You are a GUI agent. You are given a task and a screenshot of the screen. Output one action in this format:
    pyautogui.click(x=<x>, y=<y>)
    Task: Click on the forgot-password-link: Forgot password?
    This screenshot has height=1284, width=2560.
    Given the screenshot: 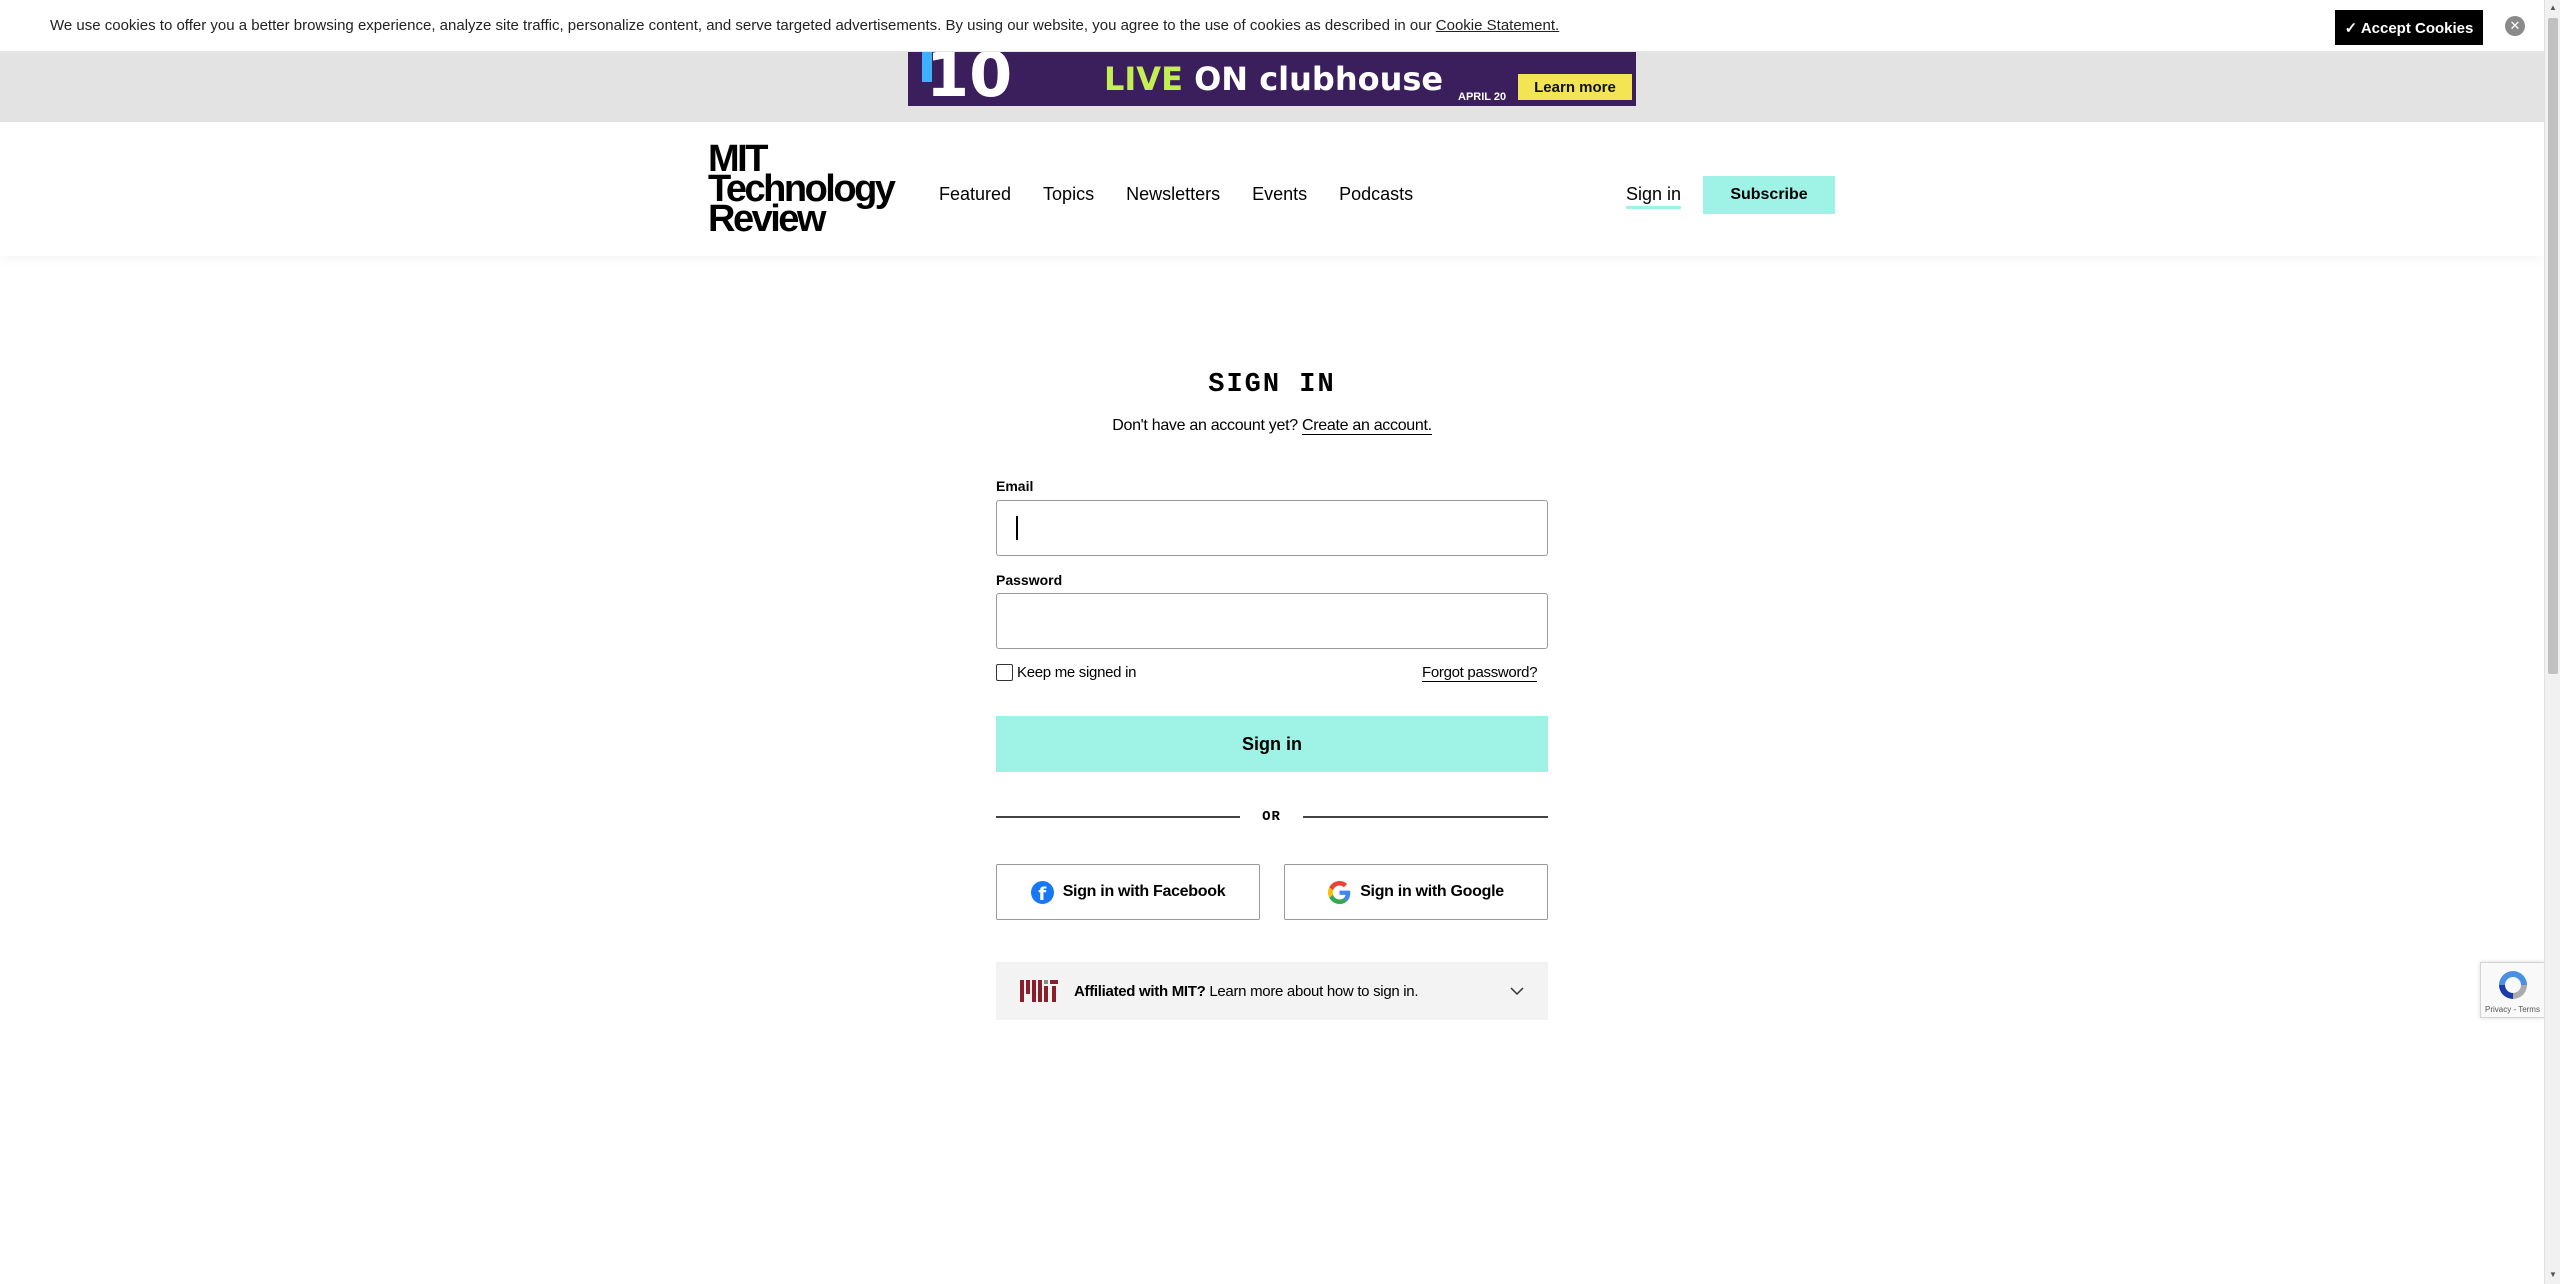 What is the action you would take?
    pyautogui.click(x=1480, y=673)
    